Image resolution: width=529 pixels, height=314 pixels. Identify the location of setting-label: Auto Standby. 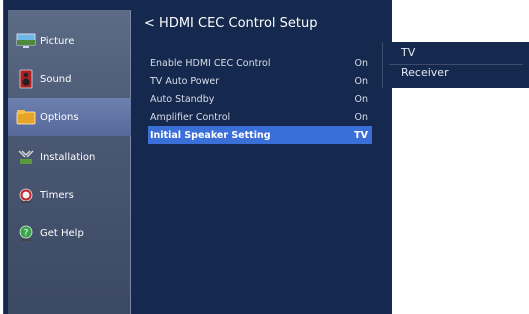
(182, 99).